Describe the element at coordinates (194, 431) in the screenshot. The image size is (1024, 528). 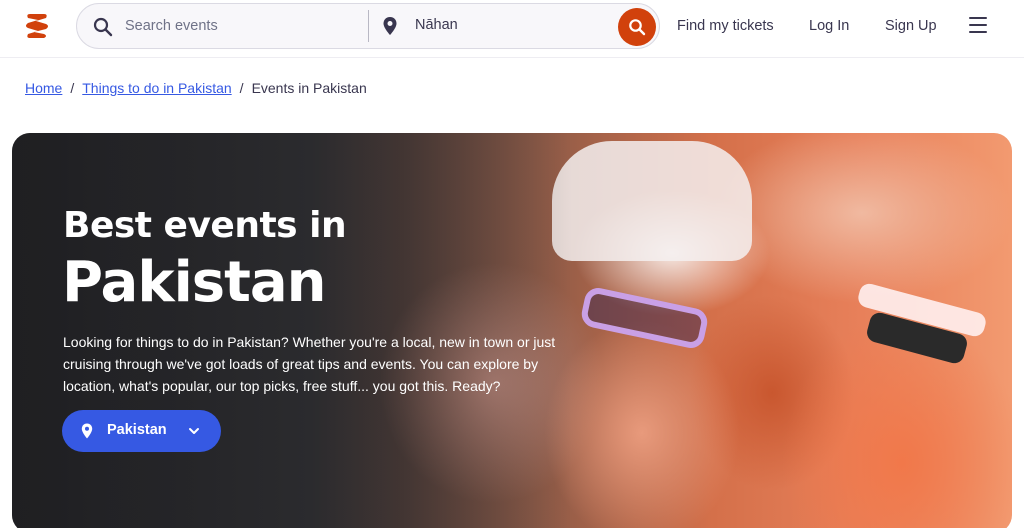
I see `chevron-down-icon` at that location.